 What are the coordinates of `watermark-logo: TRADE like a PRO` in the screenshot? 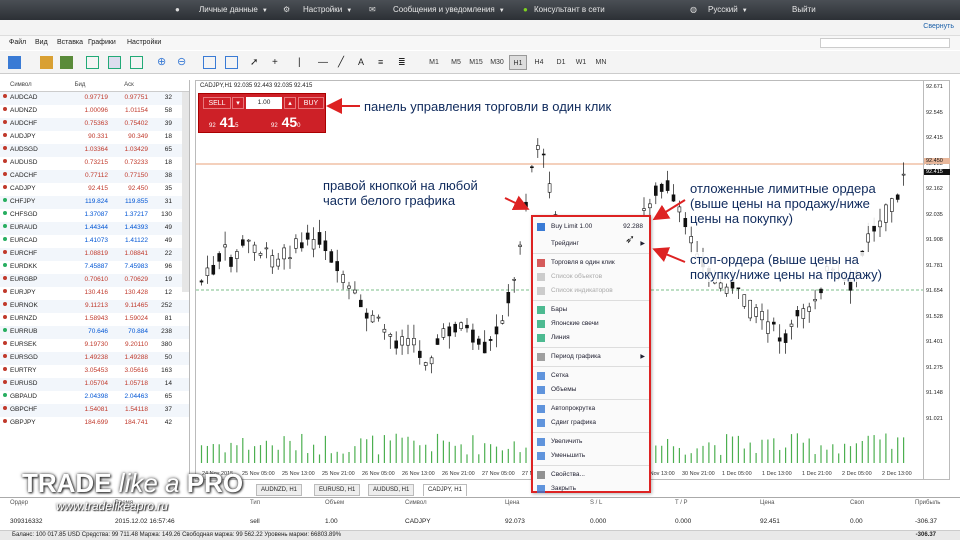 It's located at (132, 483).